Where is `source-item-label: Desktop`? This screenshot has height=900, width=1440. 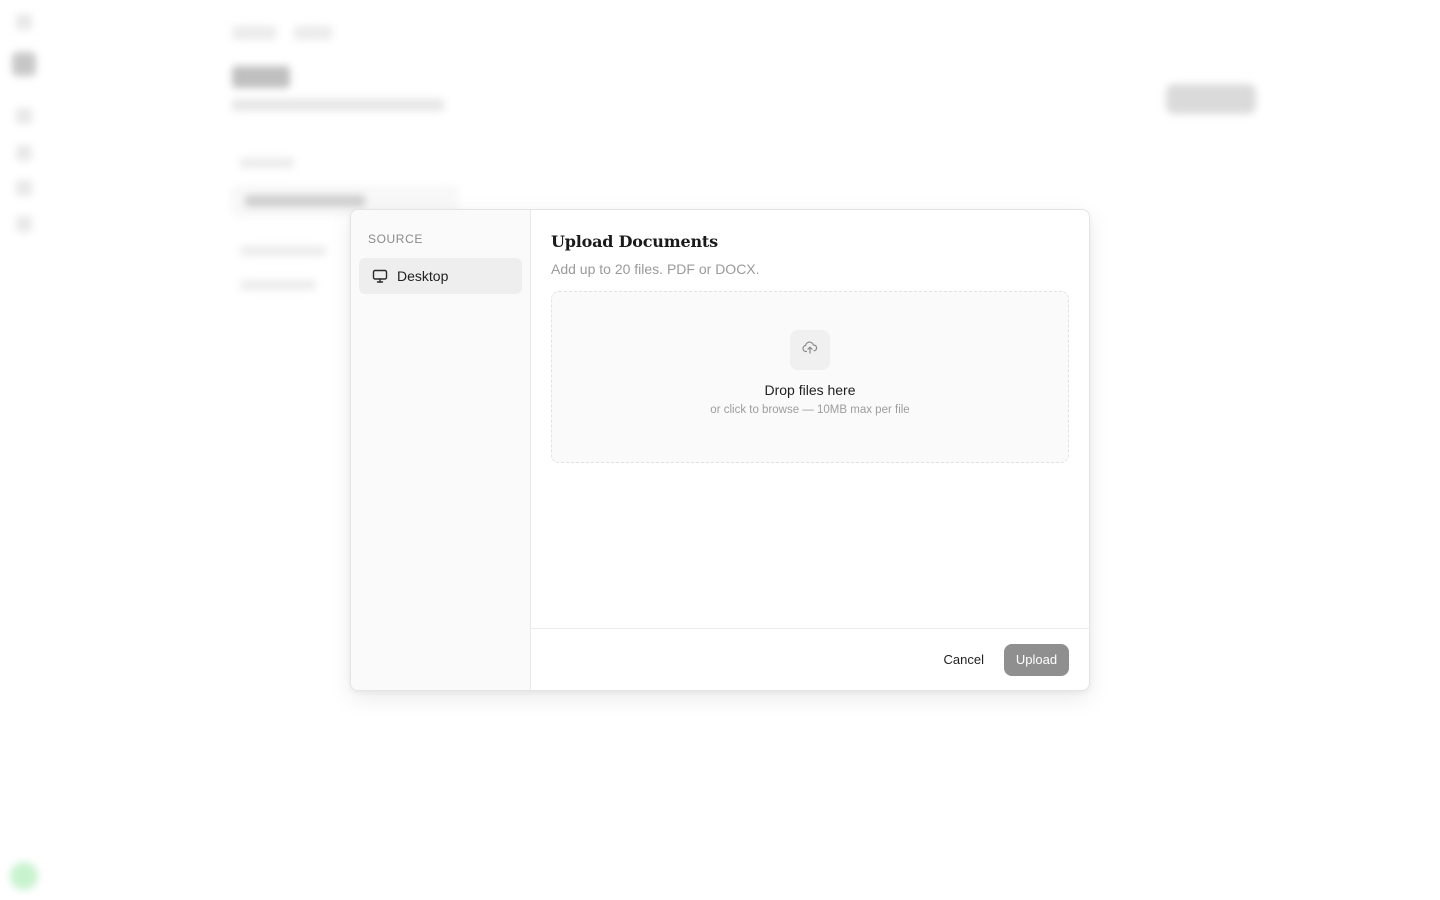 source-item-label: Desktop is located at coordinates (423, 276).